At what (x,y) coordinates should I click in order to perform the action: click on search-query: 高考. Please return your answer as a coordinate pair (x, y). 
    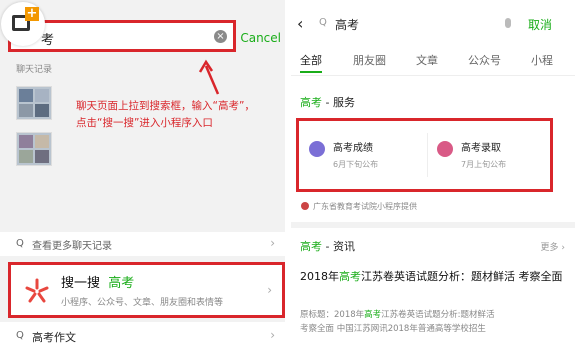
    Looking at the image, I should click on (347, 24).